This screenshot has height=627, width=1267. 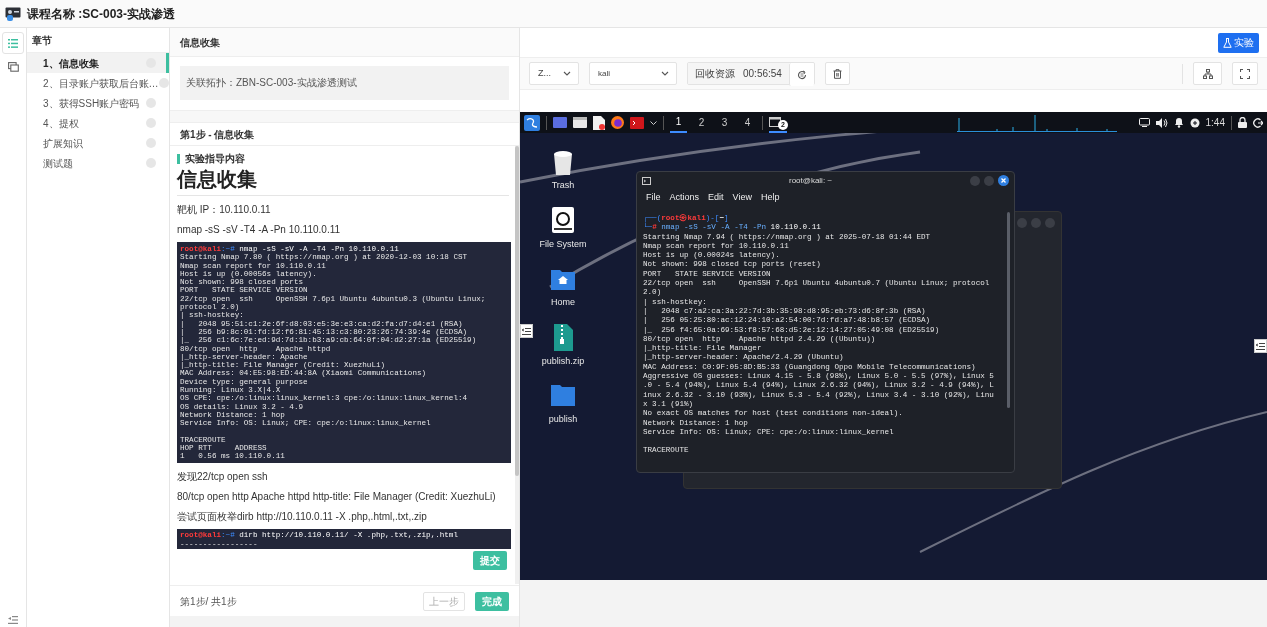 I want to click on topology-button, so click(x=1207, y=73).